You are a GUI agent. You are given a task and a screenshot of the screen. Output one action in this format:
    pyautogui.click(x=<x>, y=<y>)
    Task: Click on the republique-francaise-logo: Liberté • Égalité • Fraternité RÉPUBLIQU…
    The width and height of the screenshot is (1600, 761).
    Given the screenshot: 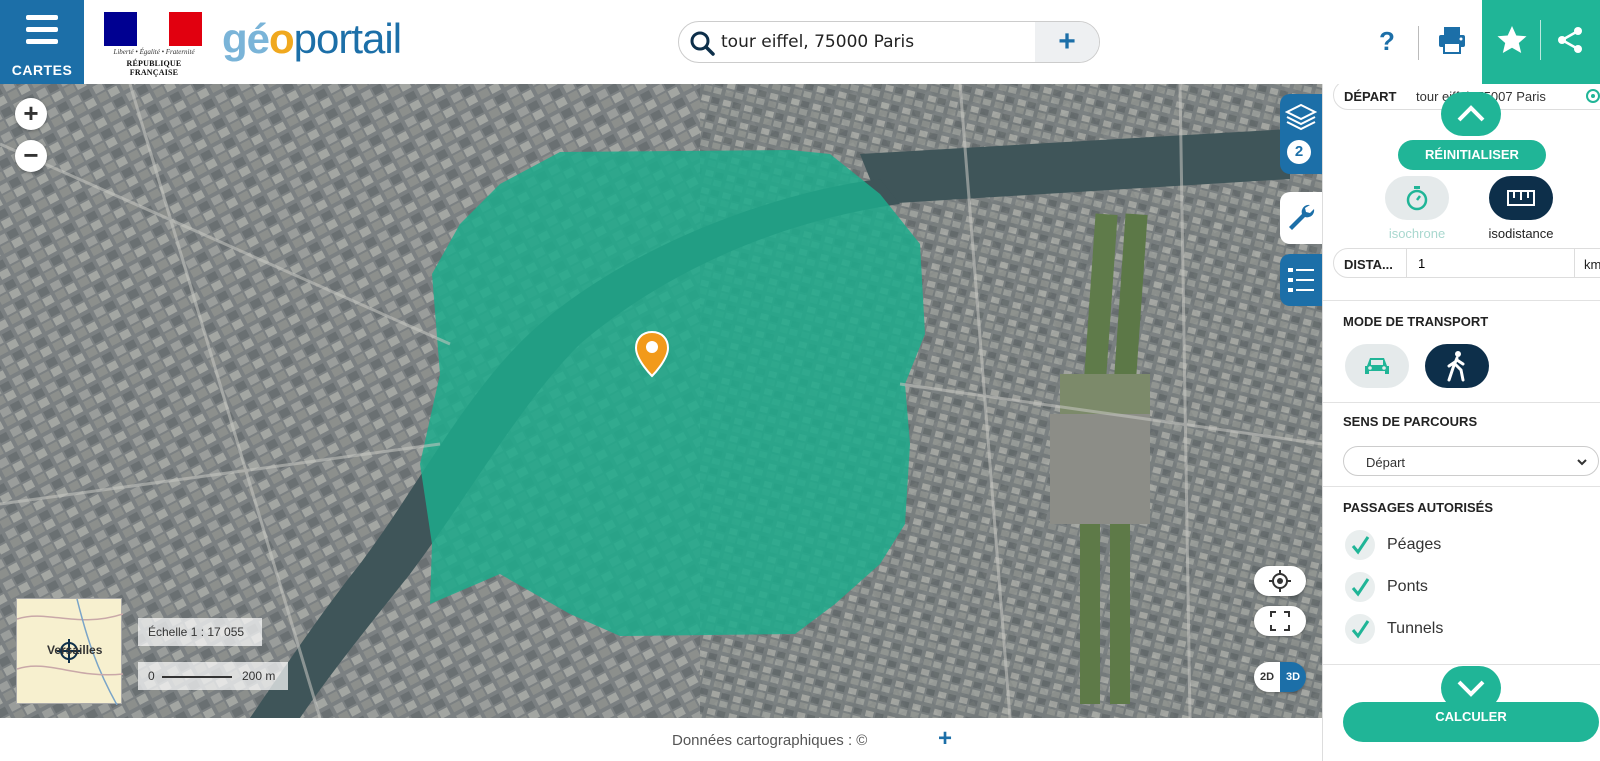 What is the action you would take?
    pyautogui.click(x=154, y=44)
    